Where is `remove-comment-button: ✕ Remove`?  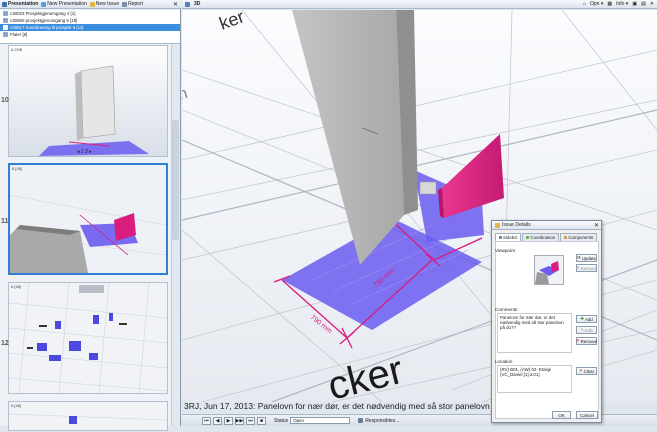
remove-comment-button: ✕ Remove is located at coordinates (586, 341).